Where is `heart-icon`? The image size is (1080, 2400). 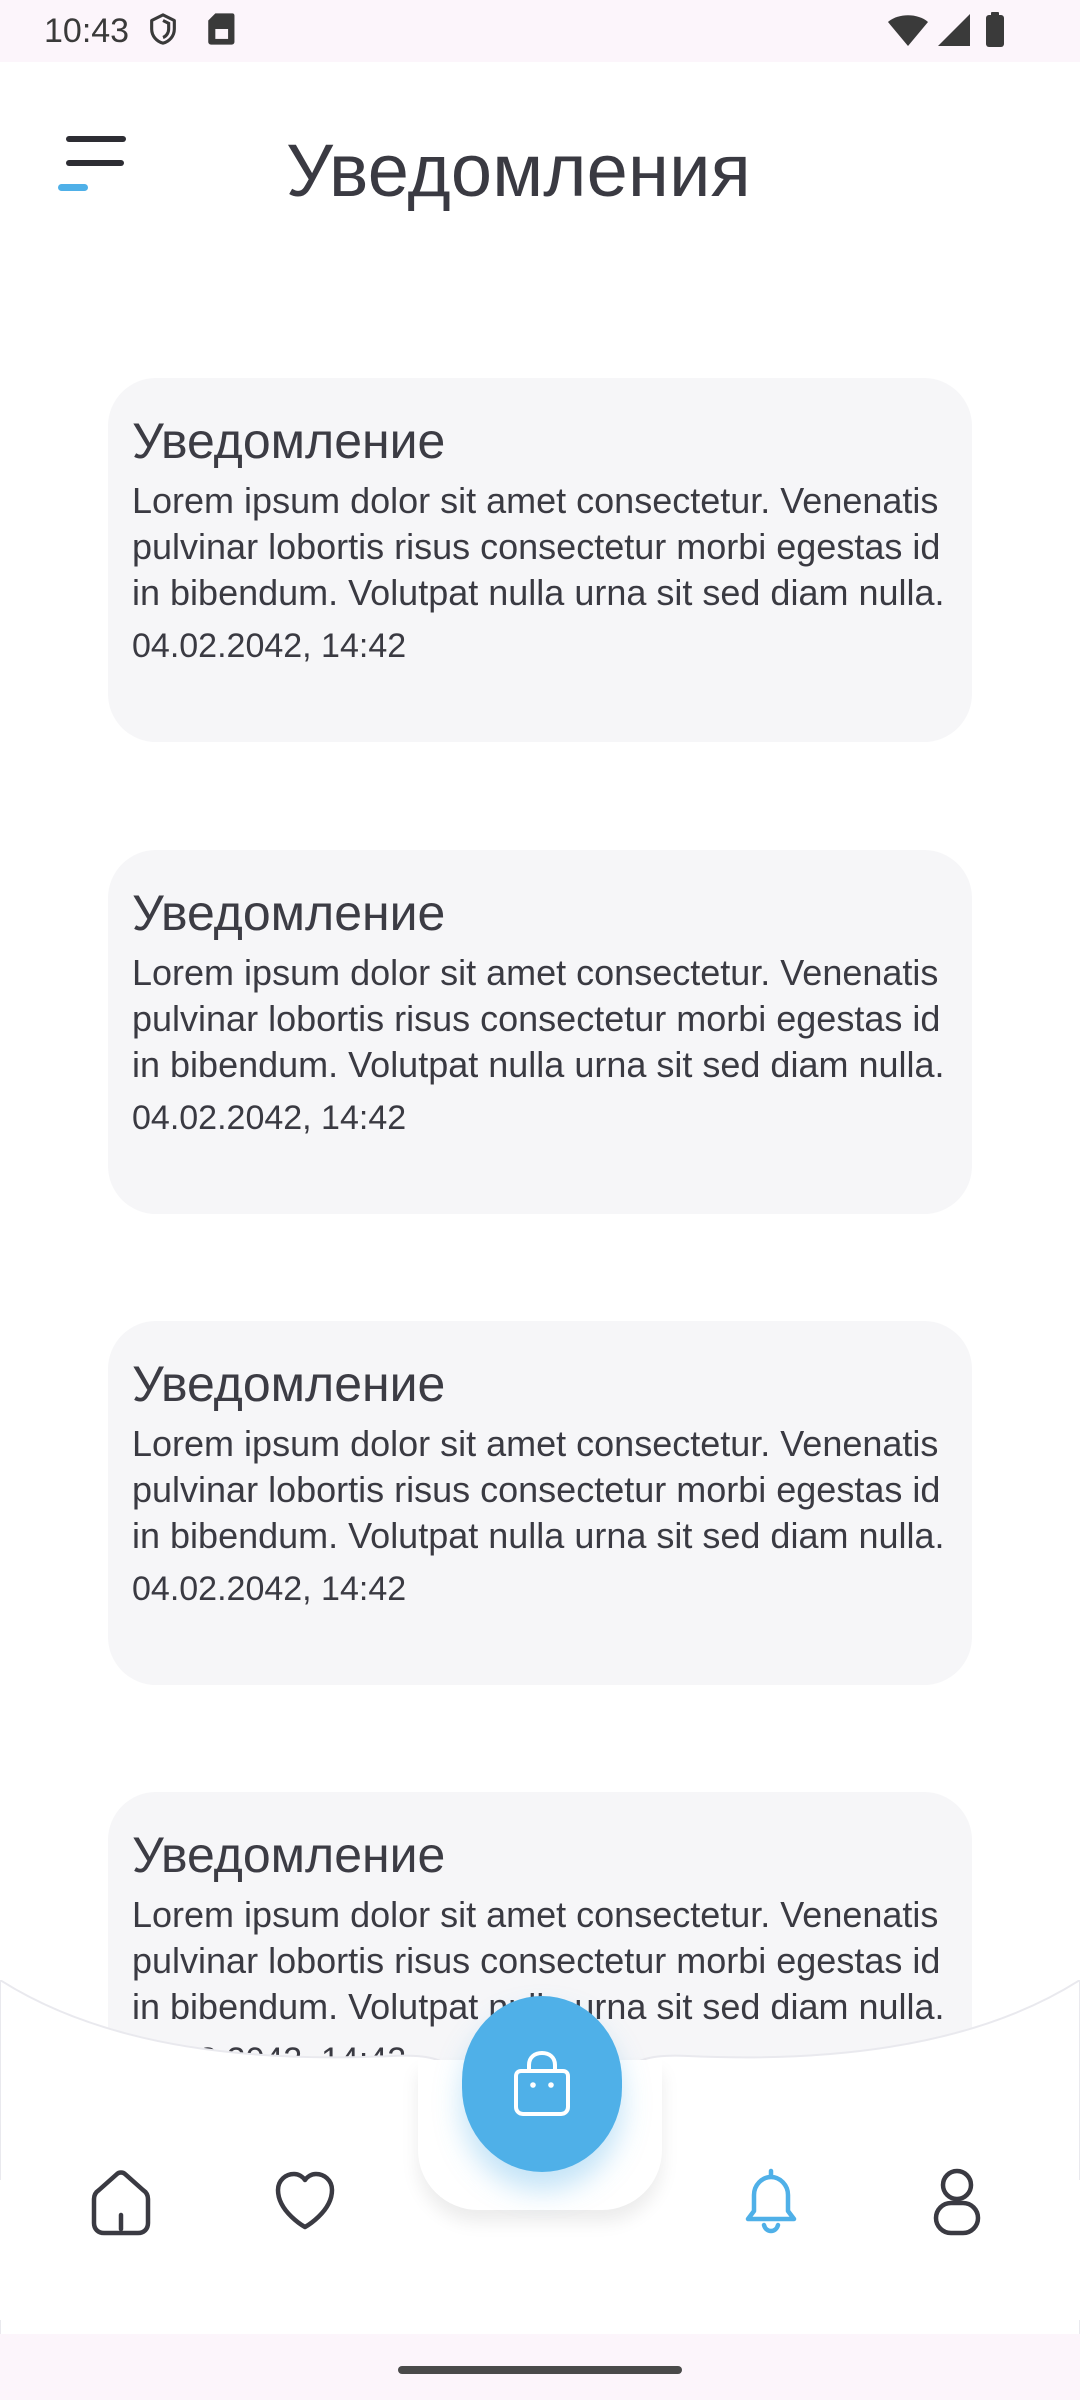 heart-icon is located at coordinates (305, 2200).